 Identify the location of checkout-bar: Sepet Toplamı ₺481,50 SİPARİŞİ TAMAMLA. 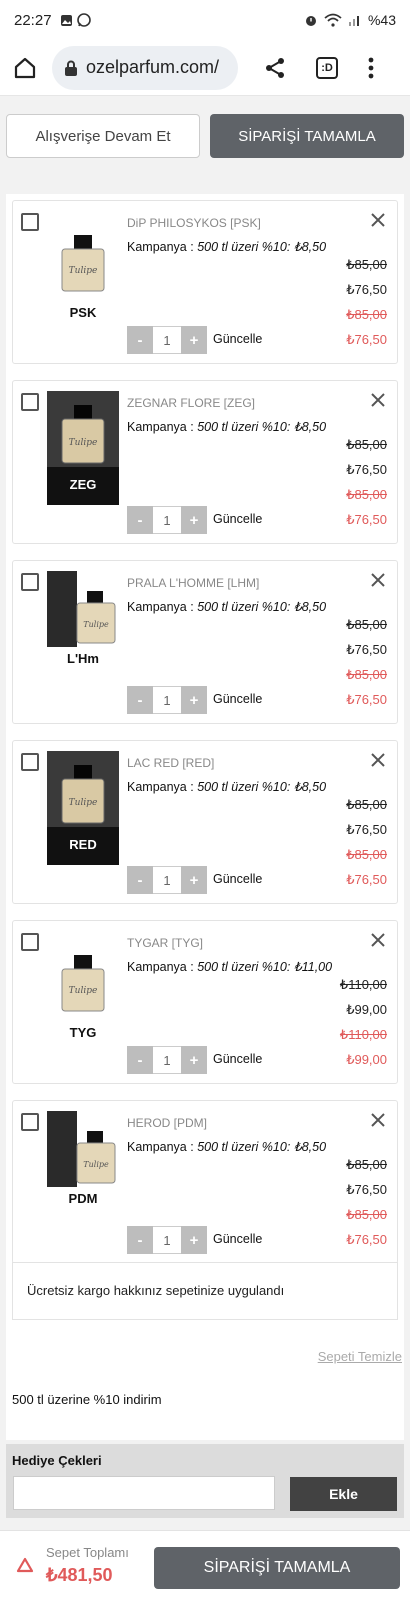
(205, 1565).